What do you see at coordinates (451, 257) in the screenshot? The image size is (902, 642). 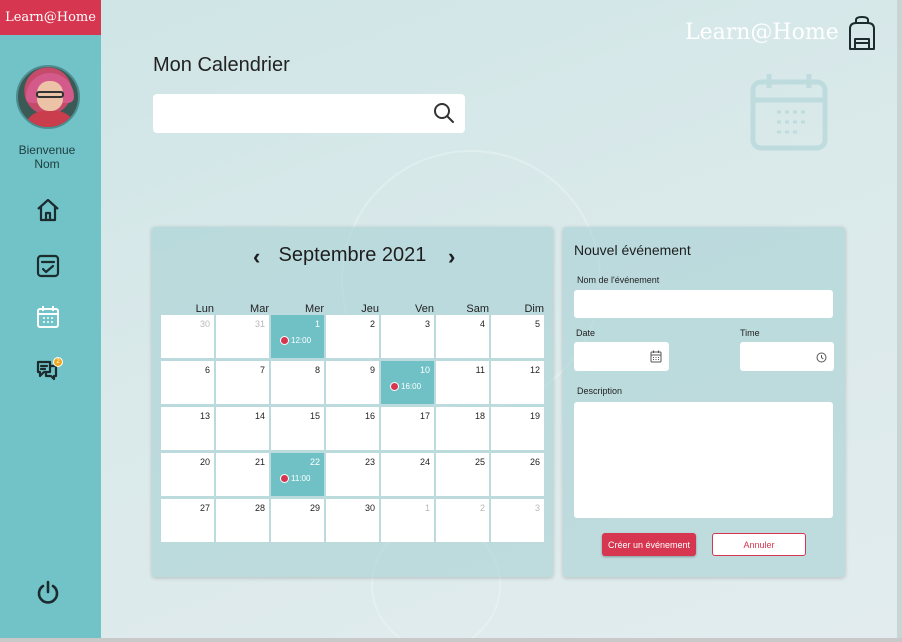 I see `next-month-button: ›` at bounding box center [451, 257].